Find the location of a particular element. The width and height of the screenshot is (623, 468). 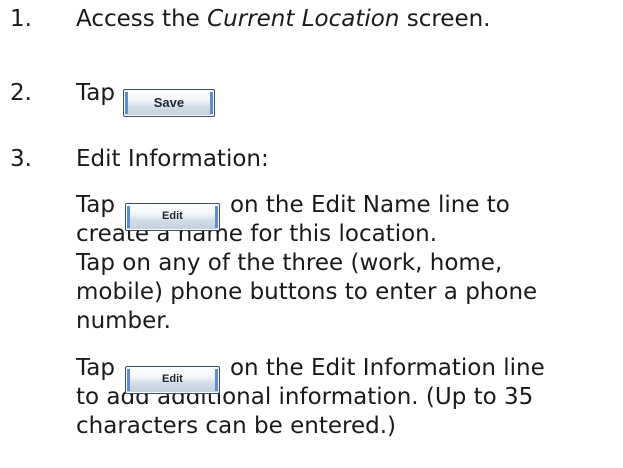

edit-name-line-1: on the Edit Name line to is located at coordinates (369, 205).